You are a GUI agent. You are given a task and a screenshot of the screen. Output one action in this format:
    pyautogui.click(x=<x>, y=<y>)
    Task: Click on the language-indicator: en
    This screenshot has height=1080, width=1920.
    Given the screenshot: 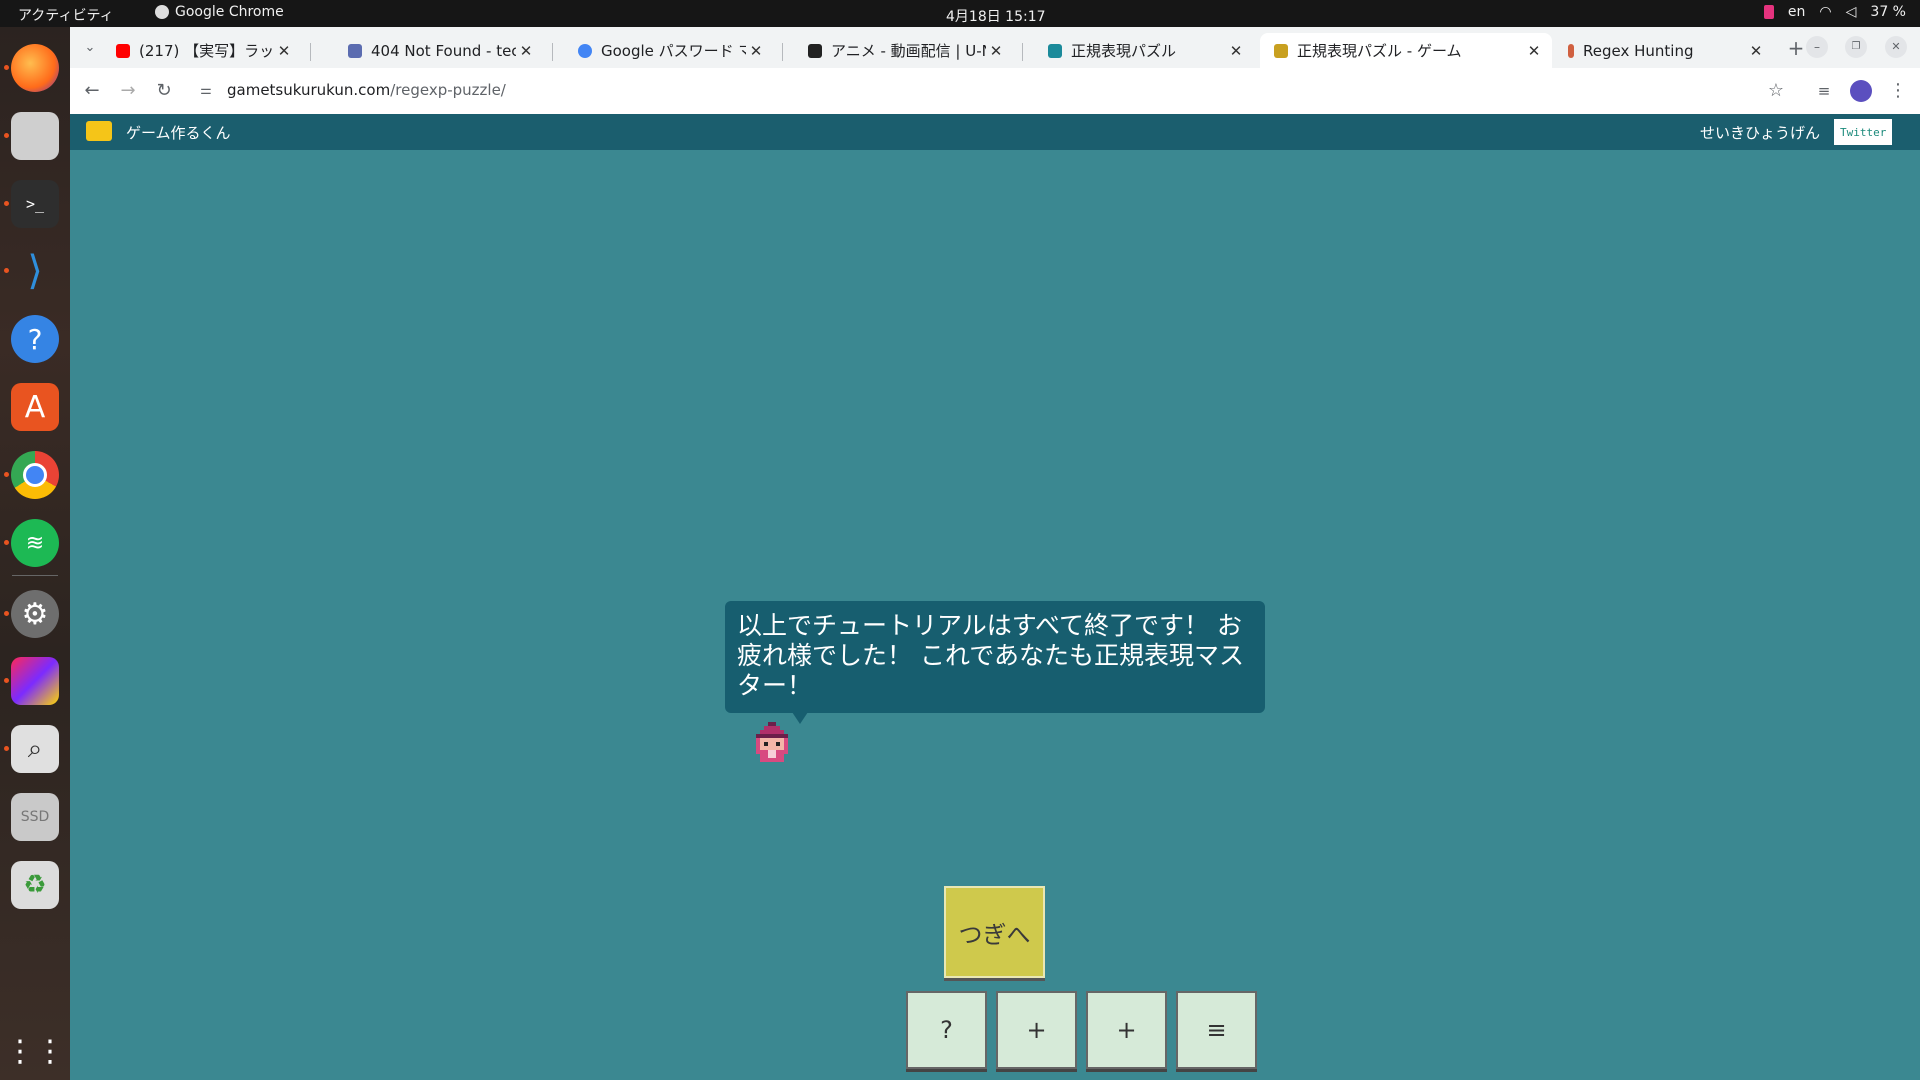 What is the action you would take?
    pyautogui.click(x=1797, y=12)
    